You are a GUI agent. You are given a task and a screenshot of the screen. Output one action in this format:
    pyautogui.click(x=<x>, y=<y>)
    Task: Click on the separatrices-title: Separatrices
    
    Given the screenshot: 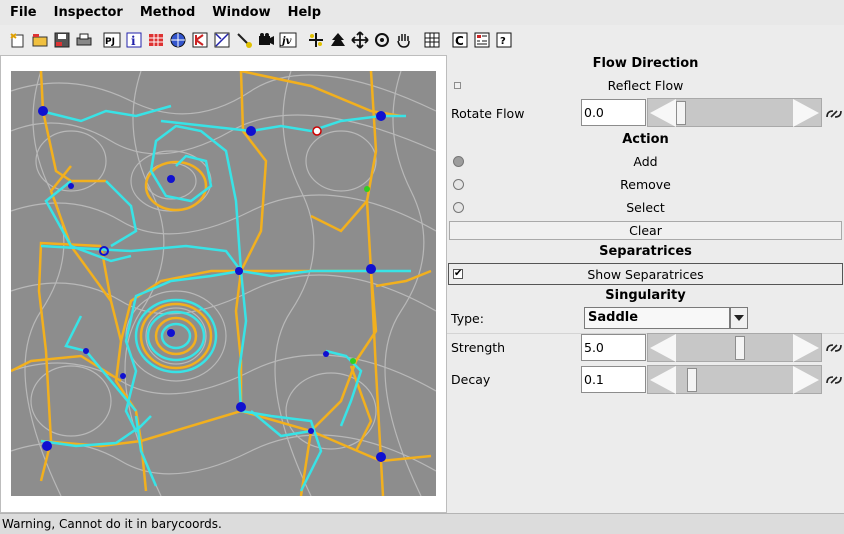 What is the action you would take?
    pyautogui.click(x=645, y=251)
    